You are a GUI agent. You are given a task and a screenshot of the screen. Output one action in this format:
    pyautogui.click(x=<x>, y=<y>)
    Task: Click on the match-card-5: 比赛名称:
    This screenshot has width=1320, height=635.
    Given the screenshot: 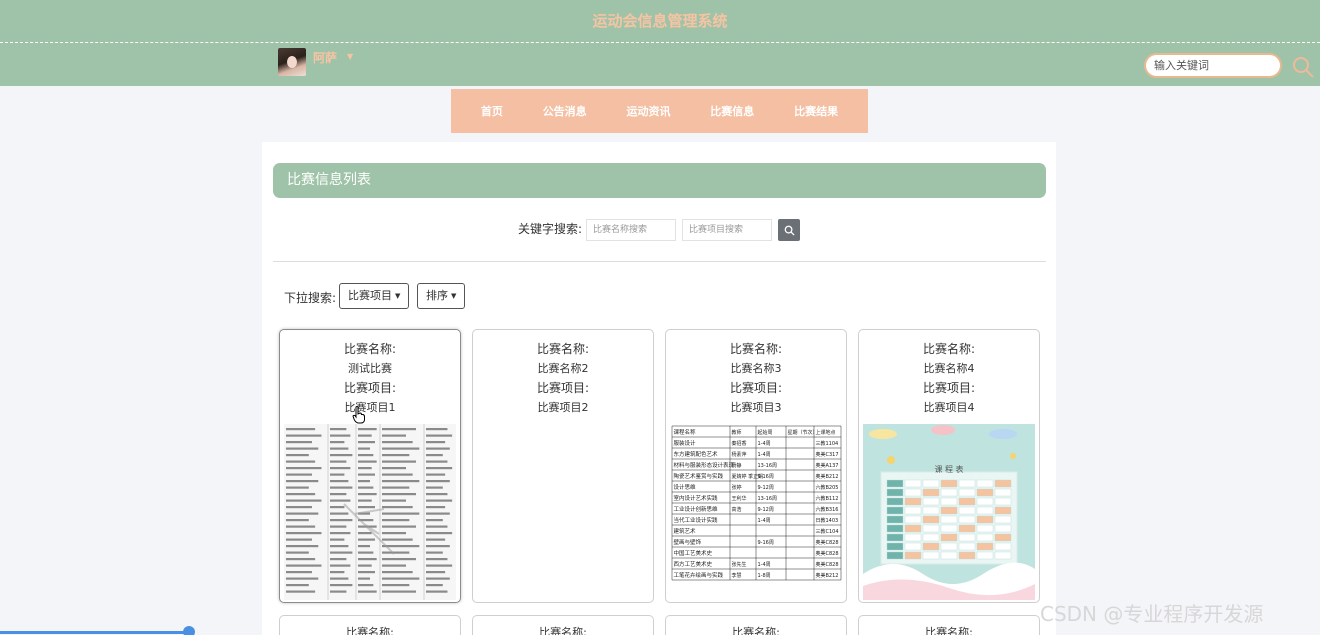 What is the action you would take?
    pyautogui.click(x=370, y=625)
    